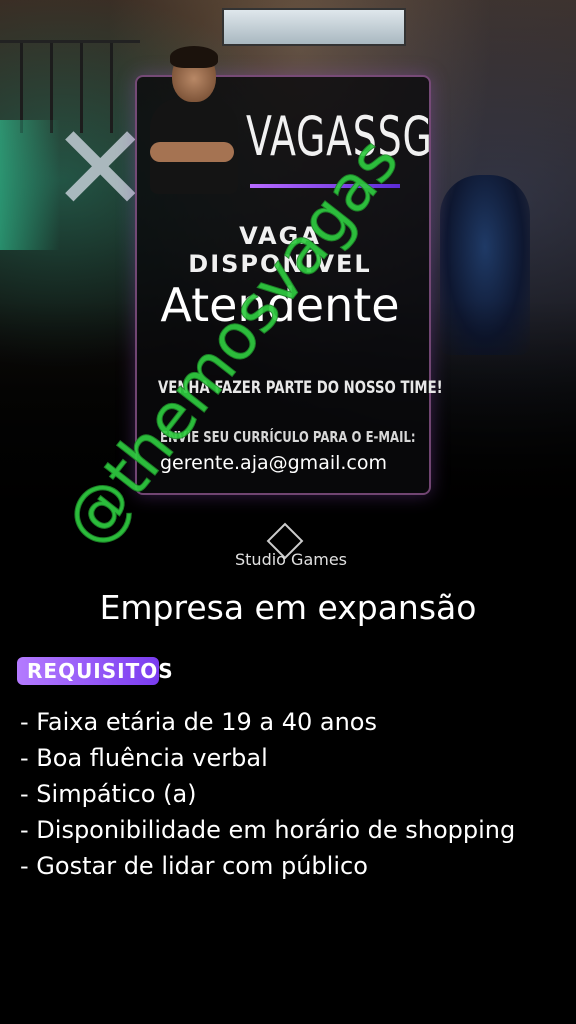  What do you see at coordinates (267, 758) in the screenshot?
I see `list-item: Boa fluência verbal` at bounding box center [267, 758].